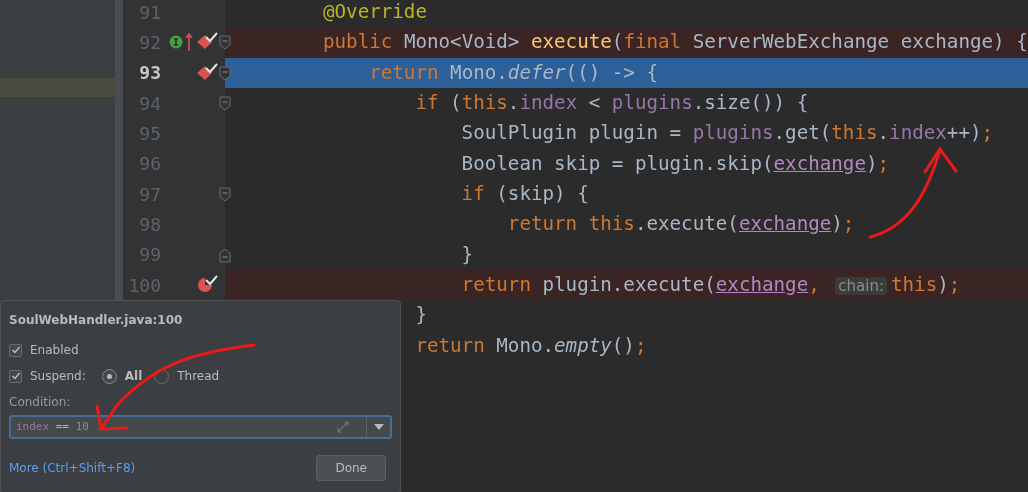 The width and height of the screenshot is (1028, 492). What do you see at coordinates (109, 376) in the screenshot?
I see `radio-button` at bounding box center [109, 376].